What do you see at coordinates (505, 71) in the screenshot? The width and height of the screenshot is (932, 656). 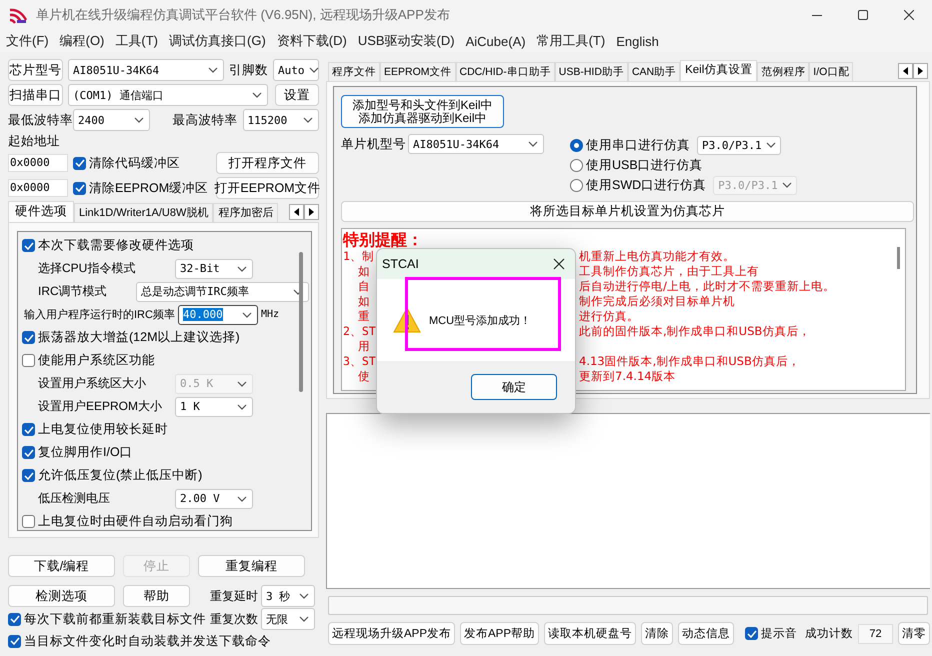 I see `tab: CDC/HID-串口助手` at bounding box center [505, 71].